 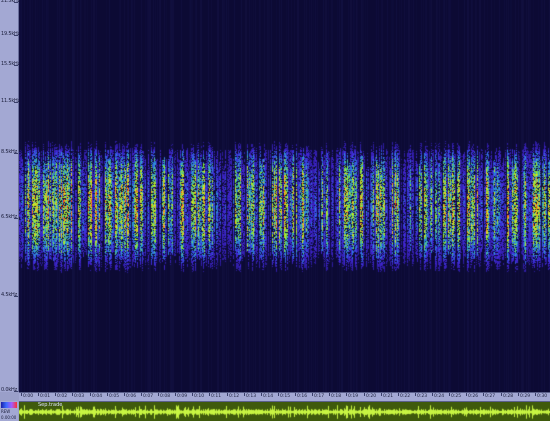 I want to click on frequency-tick-label: 15.5kHz, so click(x=11, y=64).